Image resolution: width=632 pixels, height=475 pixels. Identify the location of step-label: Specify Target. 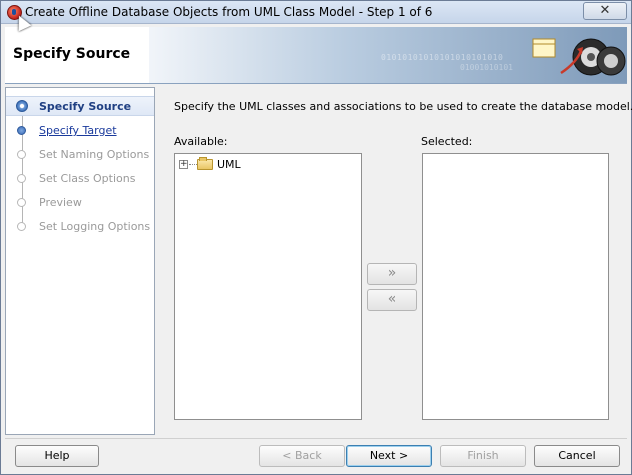
(78, 130).